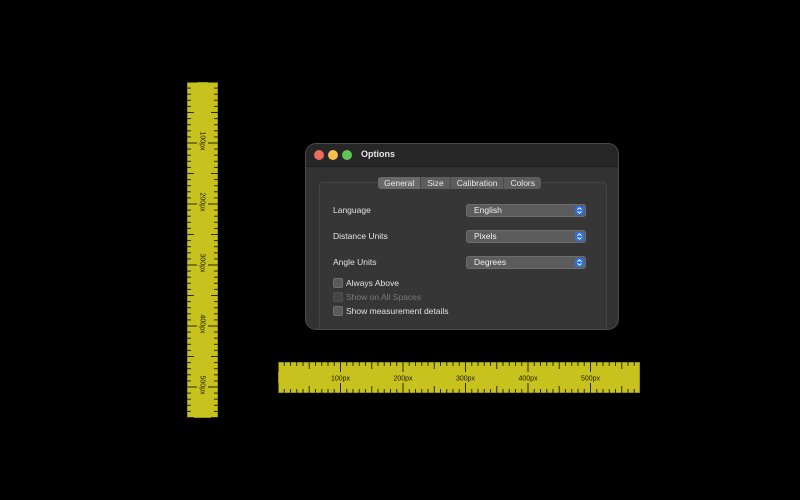 This screenshot has width=800, height=500. Describe the element at coordinates (352, 210) in the screenshot. I see `language-label: Language` at that location.